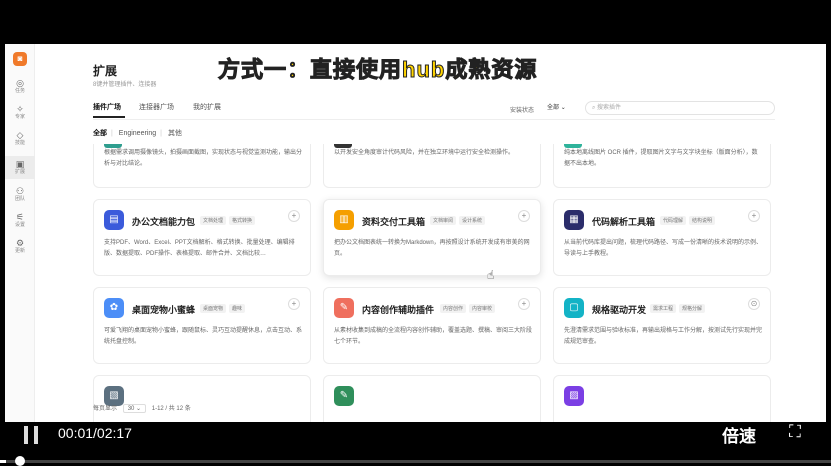 The width and height of the screenshot is (831, 466). Describe the element at coordinates (171, 409) in the screenshot. I see `page-range: 1-12 / 共 12 条` at that location.